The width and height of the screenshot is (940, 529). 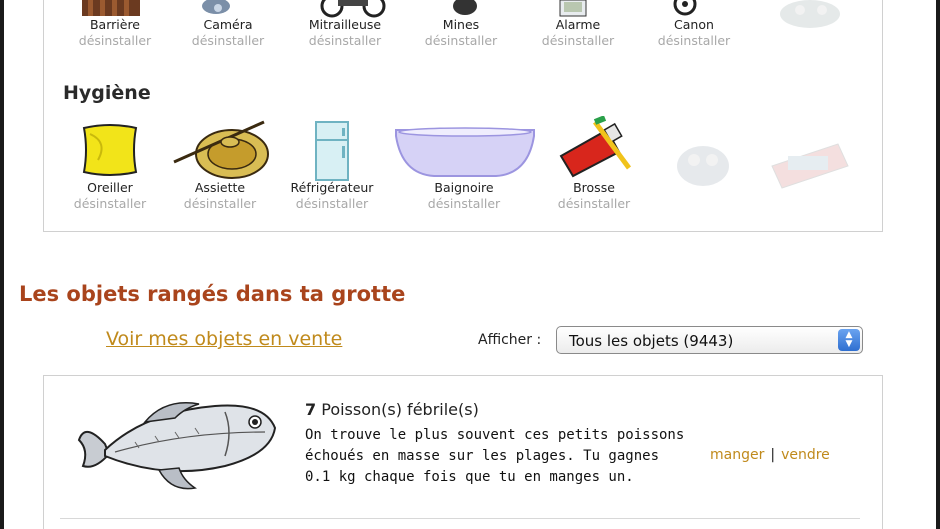 What do you see at coordinates (938, 264) in the screenshot?
I see `window-edge-right` at bounding box center [938, 264].